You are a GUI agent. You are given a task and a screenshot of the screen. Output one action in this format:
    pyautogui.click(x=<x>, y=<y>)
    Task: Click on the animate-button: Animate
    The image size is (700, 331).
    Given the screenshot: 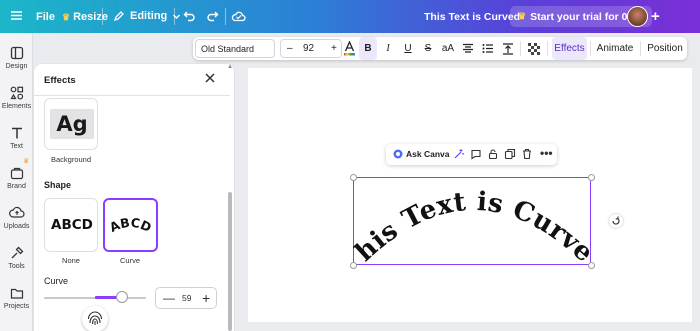 What is the action you would take?
    pyautogui.click(x=615, y=48)
    